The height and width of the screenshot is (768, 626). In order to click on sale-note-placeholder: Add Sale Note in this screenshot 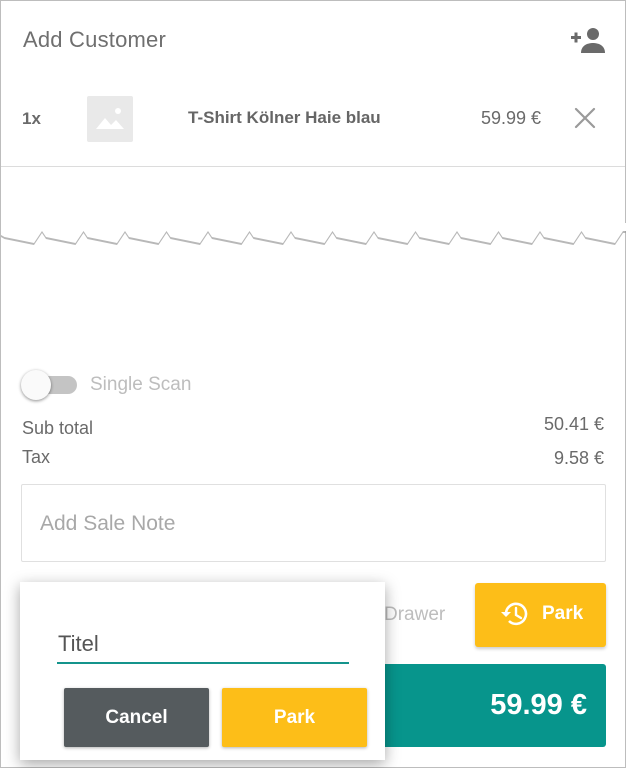, I will do `click(108, 523)`.